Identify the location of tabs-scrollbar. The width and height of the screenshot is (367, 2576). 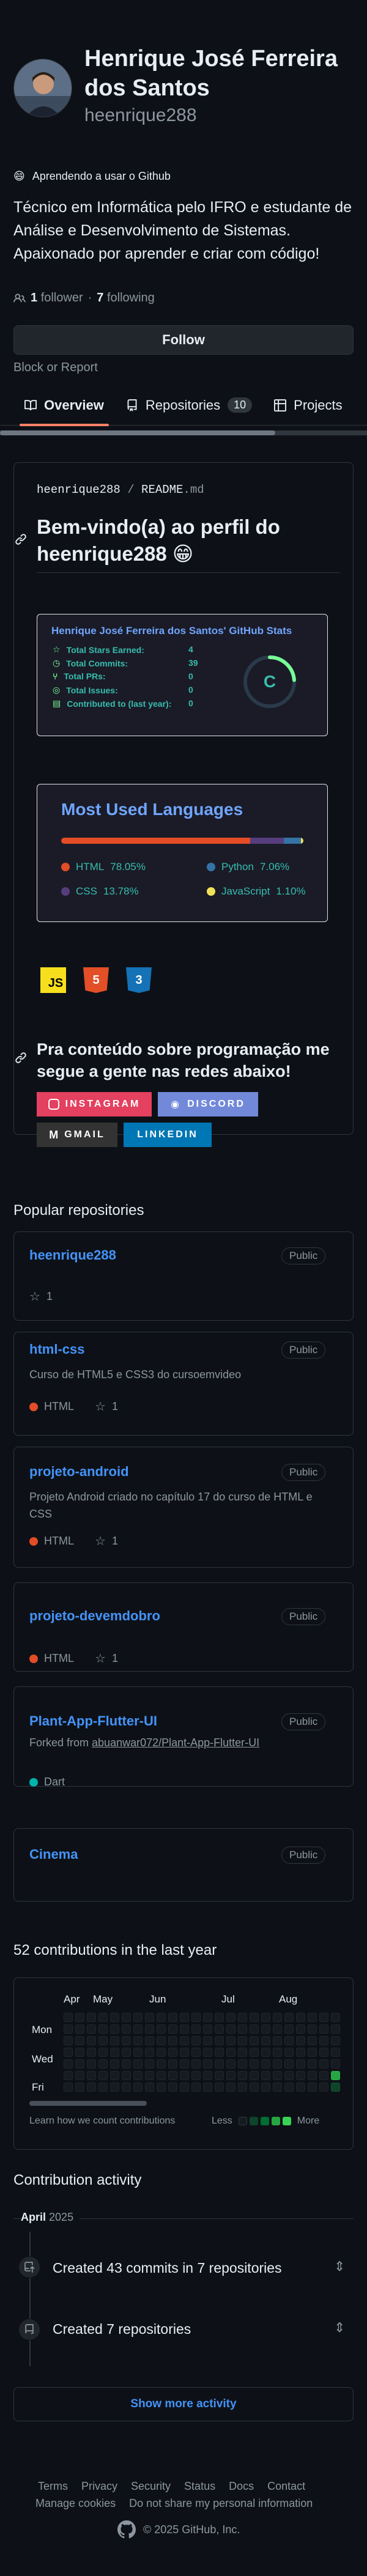
(183, 432).